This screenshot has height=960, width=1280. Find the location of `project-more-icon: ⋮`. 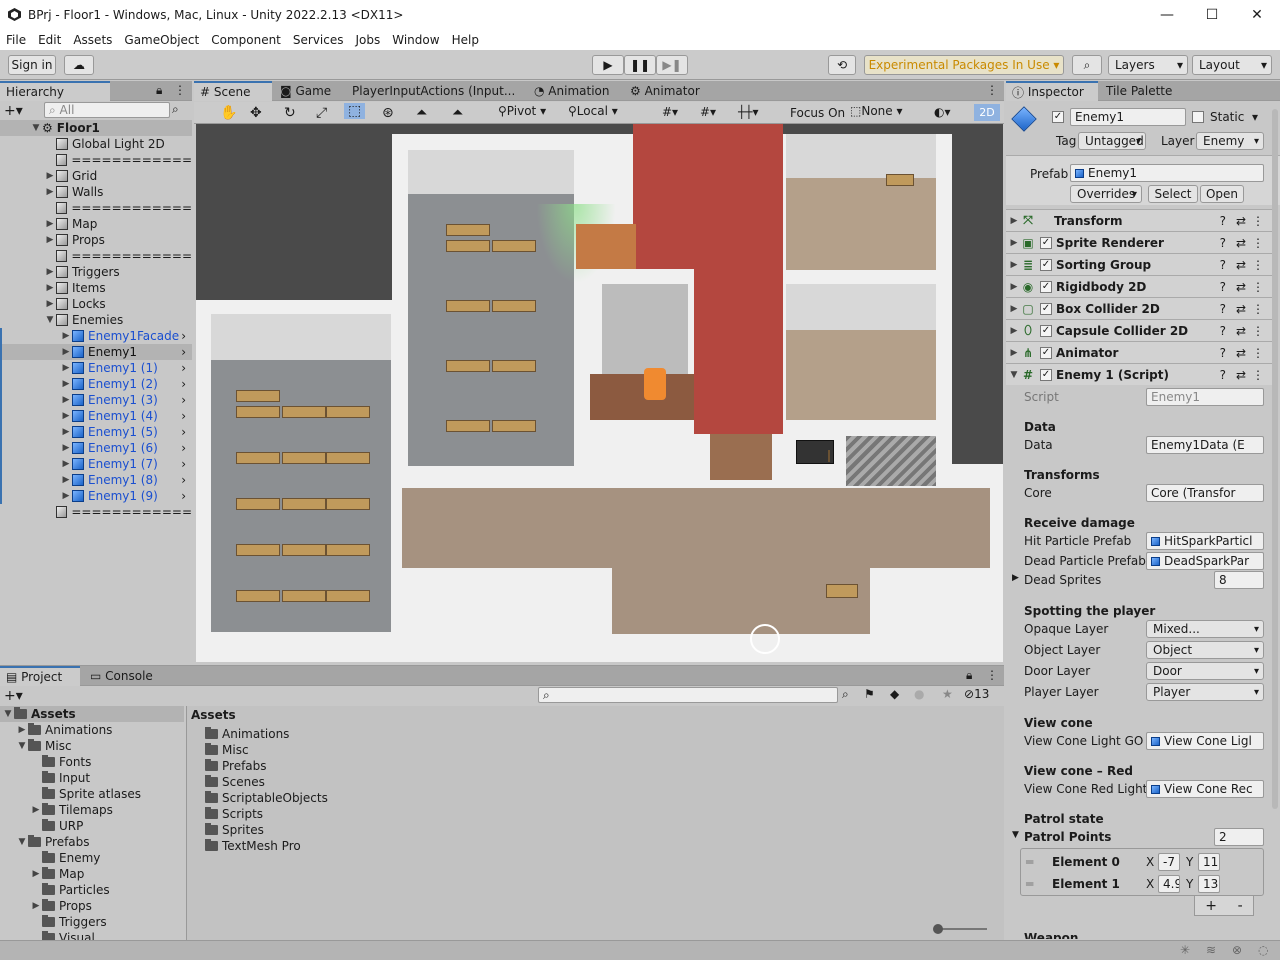

project-more-icon: ⋮ is located at coordinates (992, 675).